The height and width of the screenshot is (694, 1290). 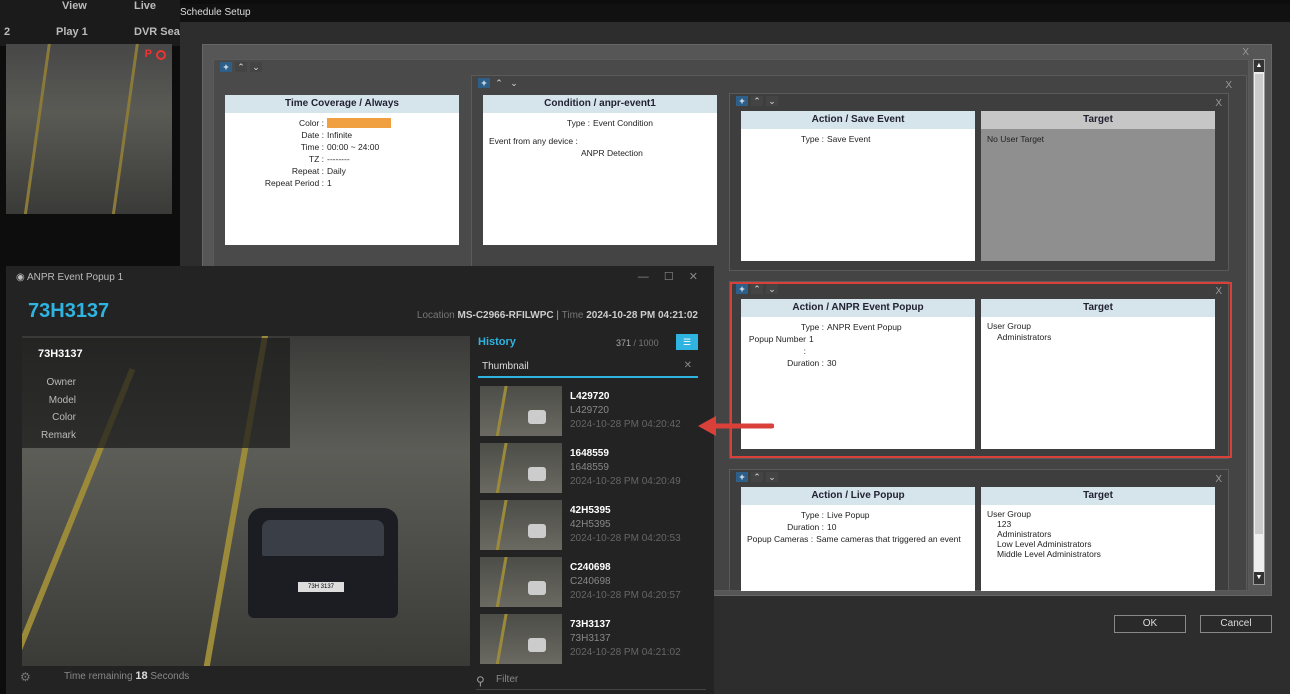 What do you see at coordinates (20, 277) in the screenshot?
I see `camera-icon: ◉` at bounding box center [20, 277].